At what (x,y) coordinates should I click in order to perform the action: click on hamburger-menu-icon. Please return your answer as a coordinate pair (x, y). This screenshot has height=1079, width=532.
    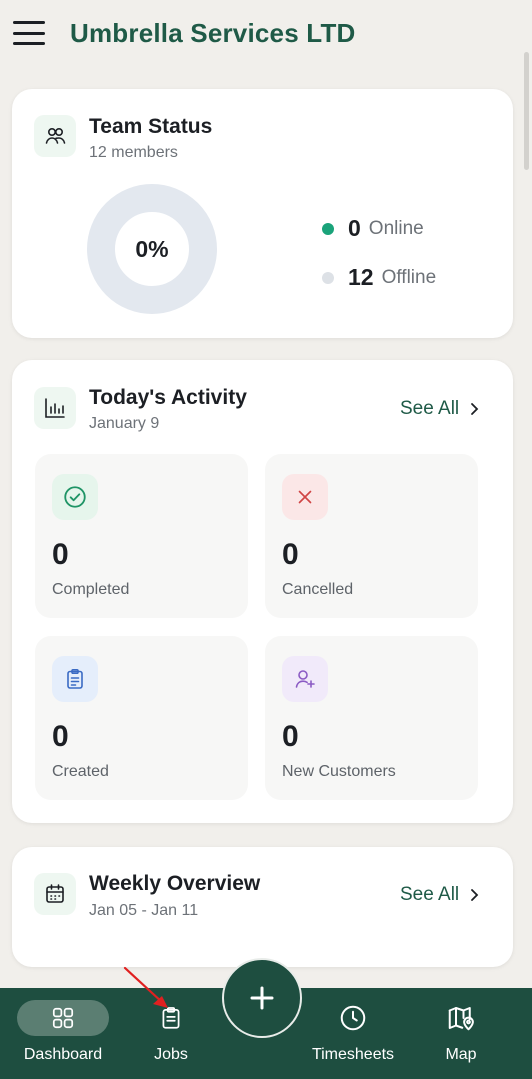
    Looking at the image, I should click on (29, 33).